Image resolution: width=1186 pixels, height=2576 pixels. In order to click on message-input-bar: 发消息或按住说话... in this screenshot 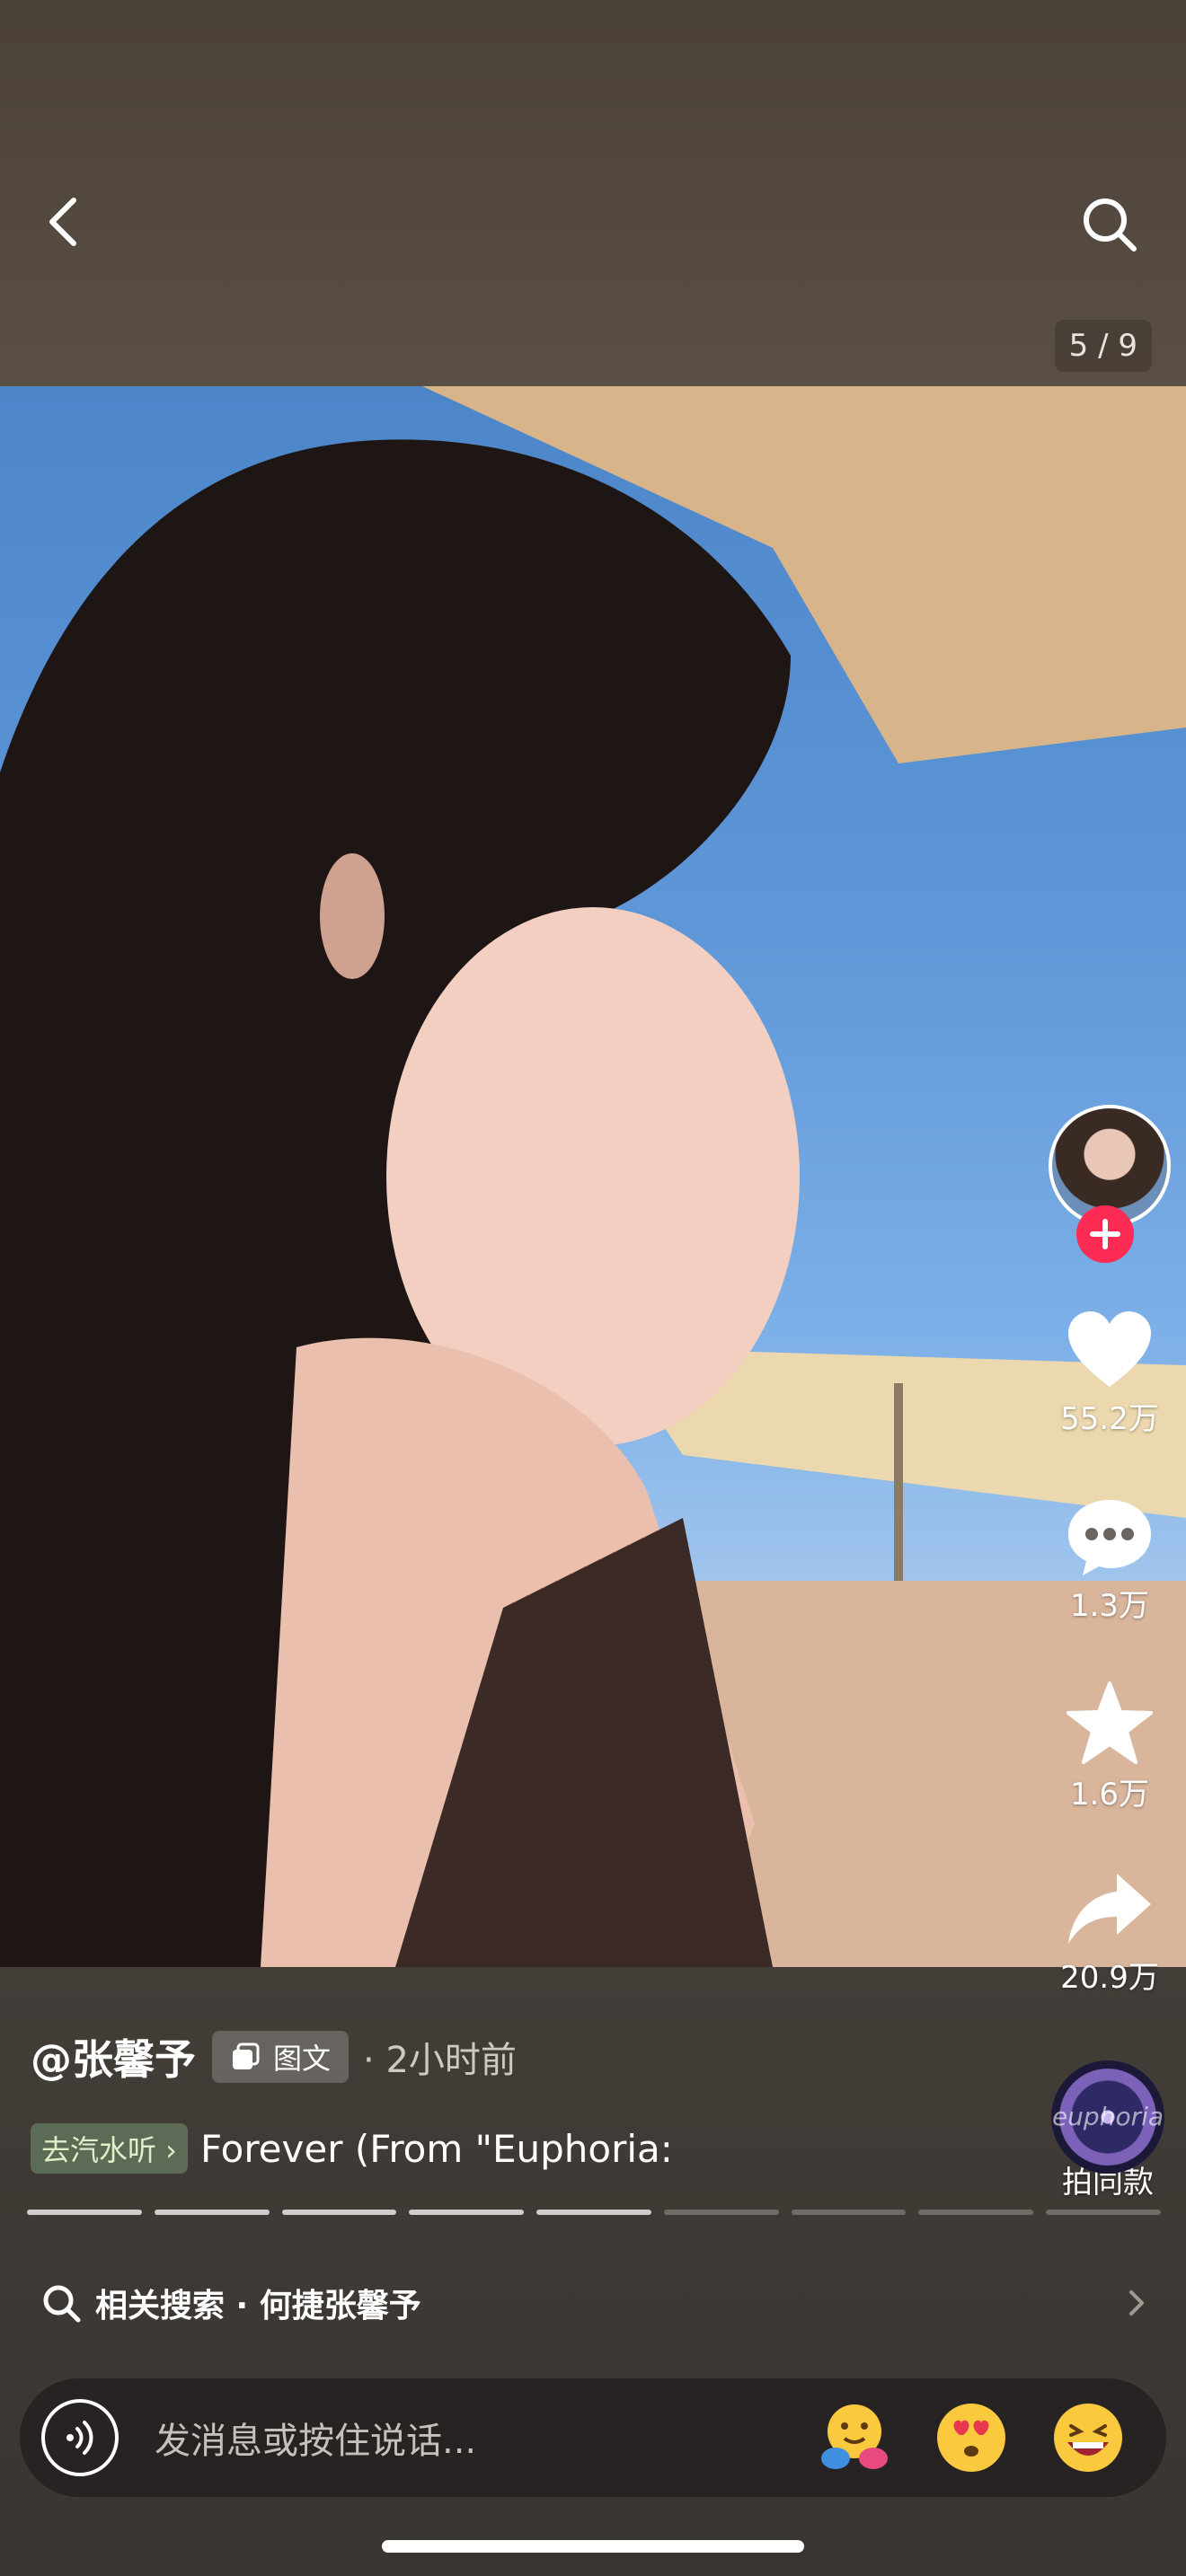, I will do `click(593, 2437)`.